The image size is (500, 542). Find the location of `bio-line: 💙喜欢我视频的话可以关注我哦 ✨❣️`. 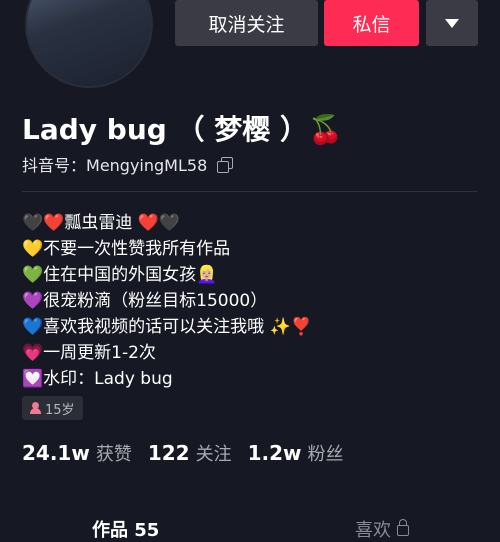

bio-line: 💙喜欢我视频的话可以关注我哦 ✨❣️ is located at coordinates (167, 327).